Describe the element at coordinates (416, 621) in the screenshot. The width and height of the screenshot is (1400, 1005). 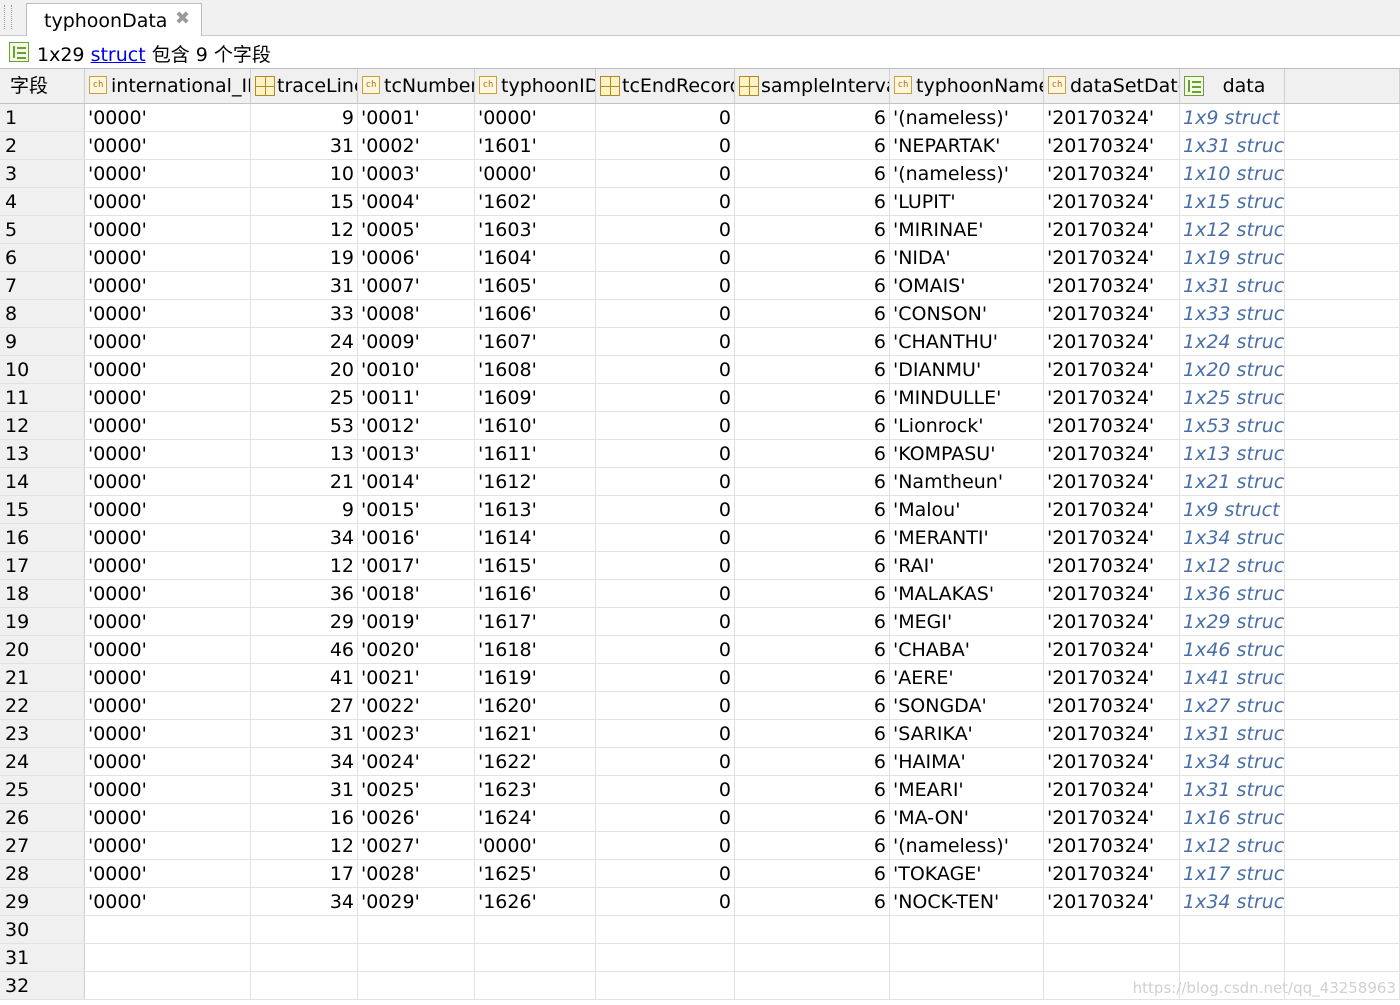
I see `cell-tcNumber: '0019'` at that location.